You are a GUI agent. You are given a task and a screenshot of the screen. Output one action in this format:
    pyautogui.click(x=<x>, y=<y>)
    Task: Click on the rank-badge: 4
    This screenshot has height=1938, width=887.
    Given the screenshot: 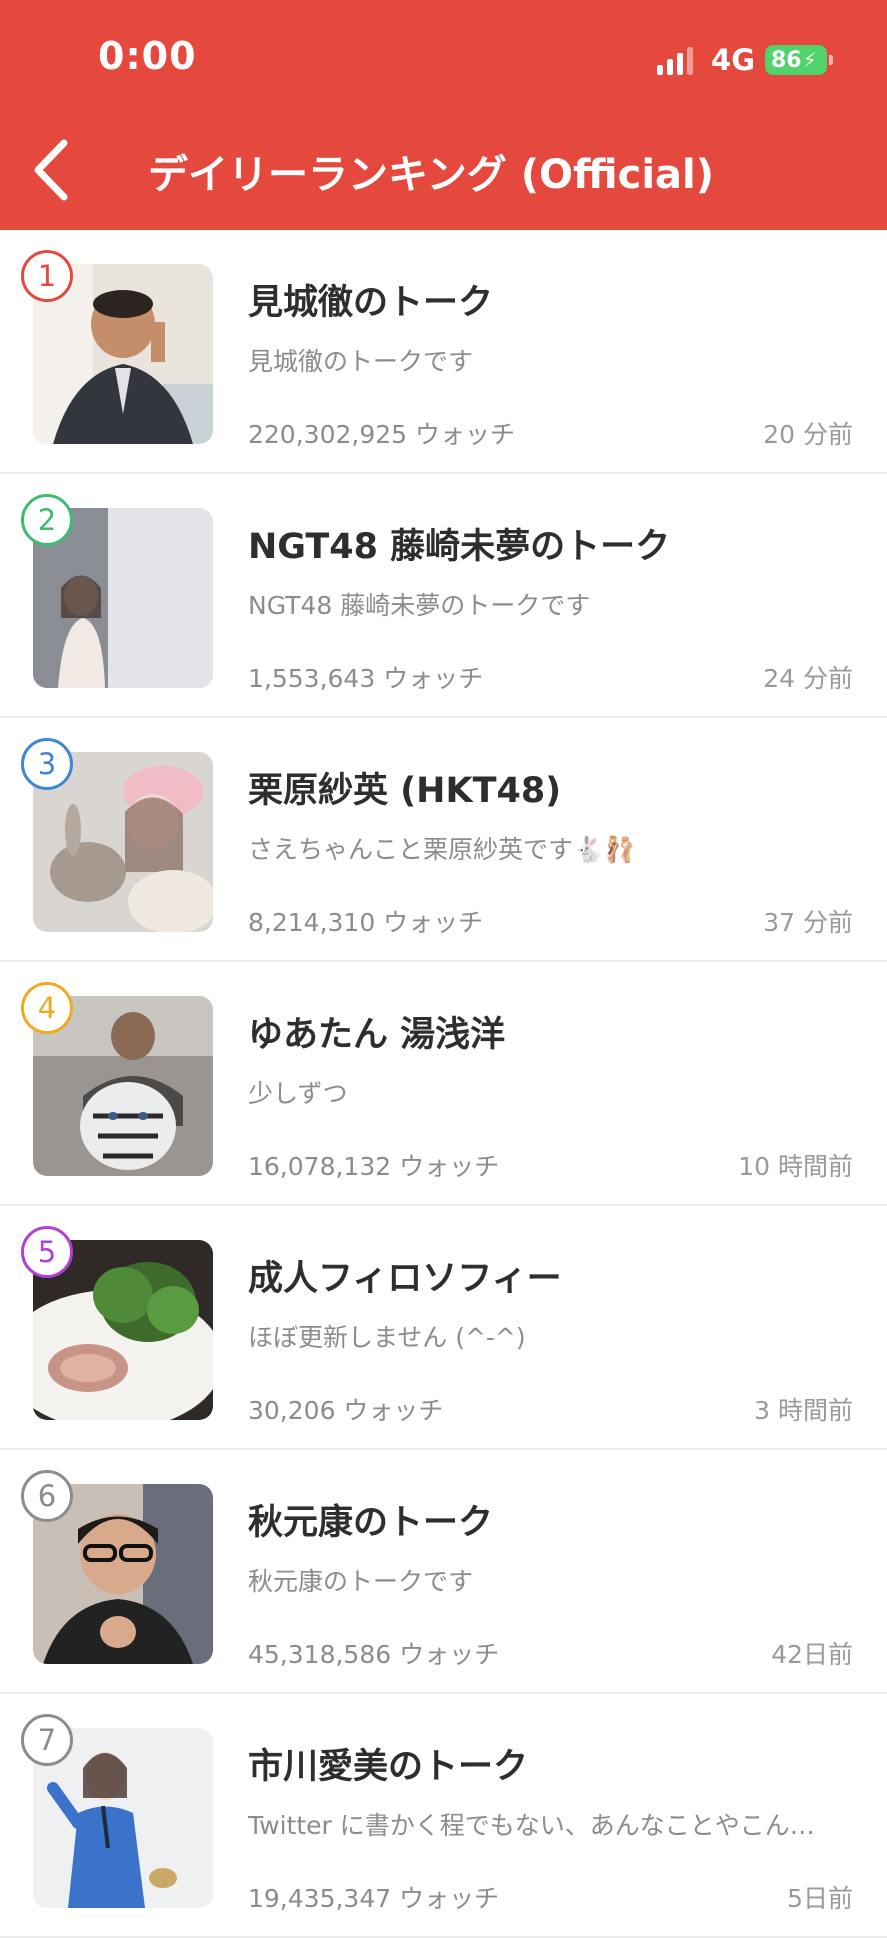 What is the action you would take?
    pyautogui.click(x=47, y=1008)
    